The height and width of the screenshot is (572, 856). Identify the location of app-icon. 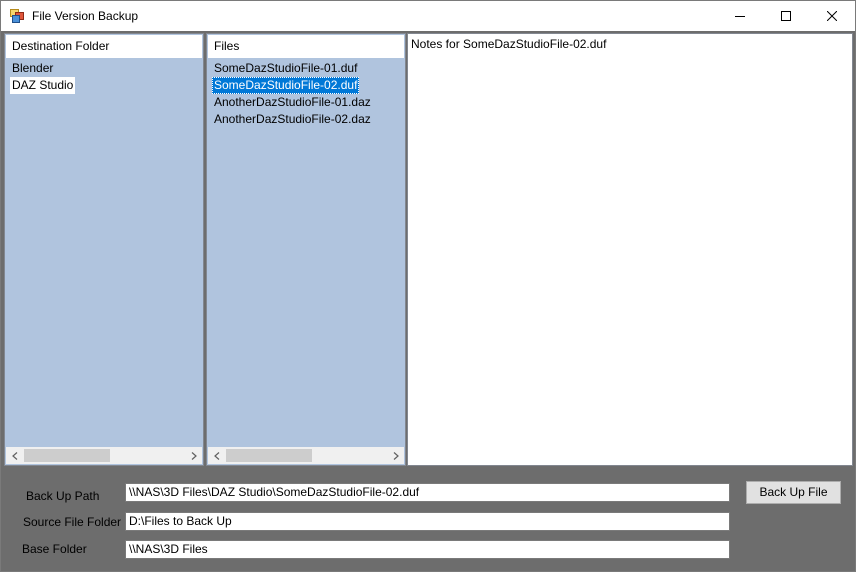
(17, 16).